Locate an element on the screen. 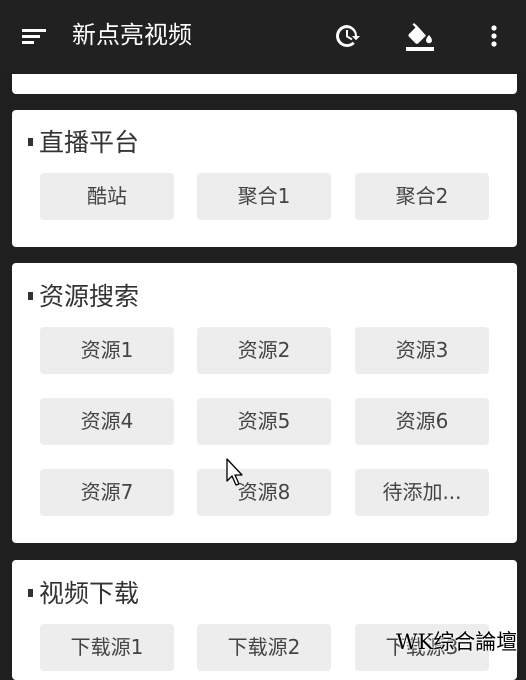 This screenshot has height=680, width=526. more-vert-icon is located at coordinates (494, 36).